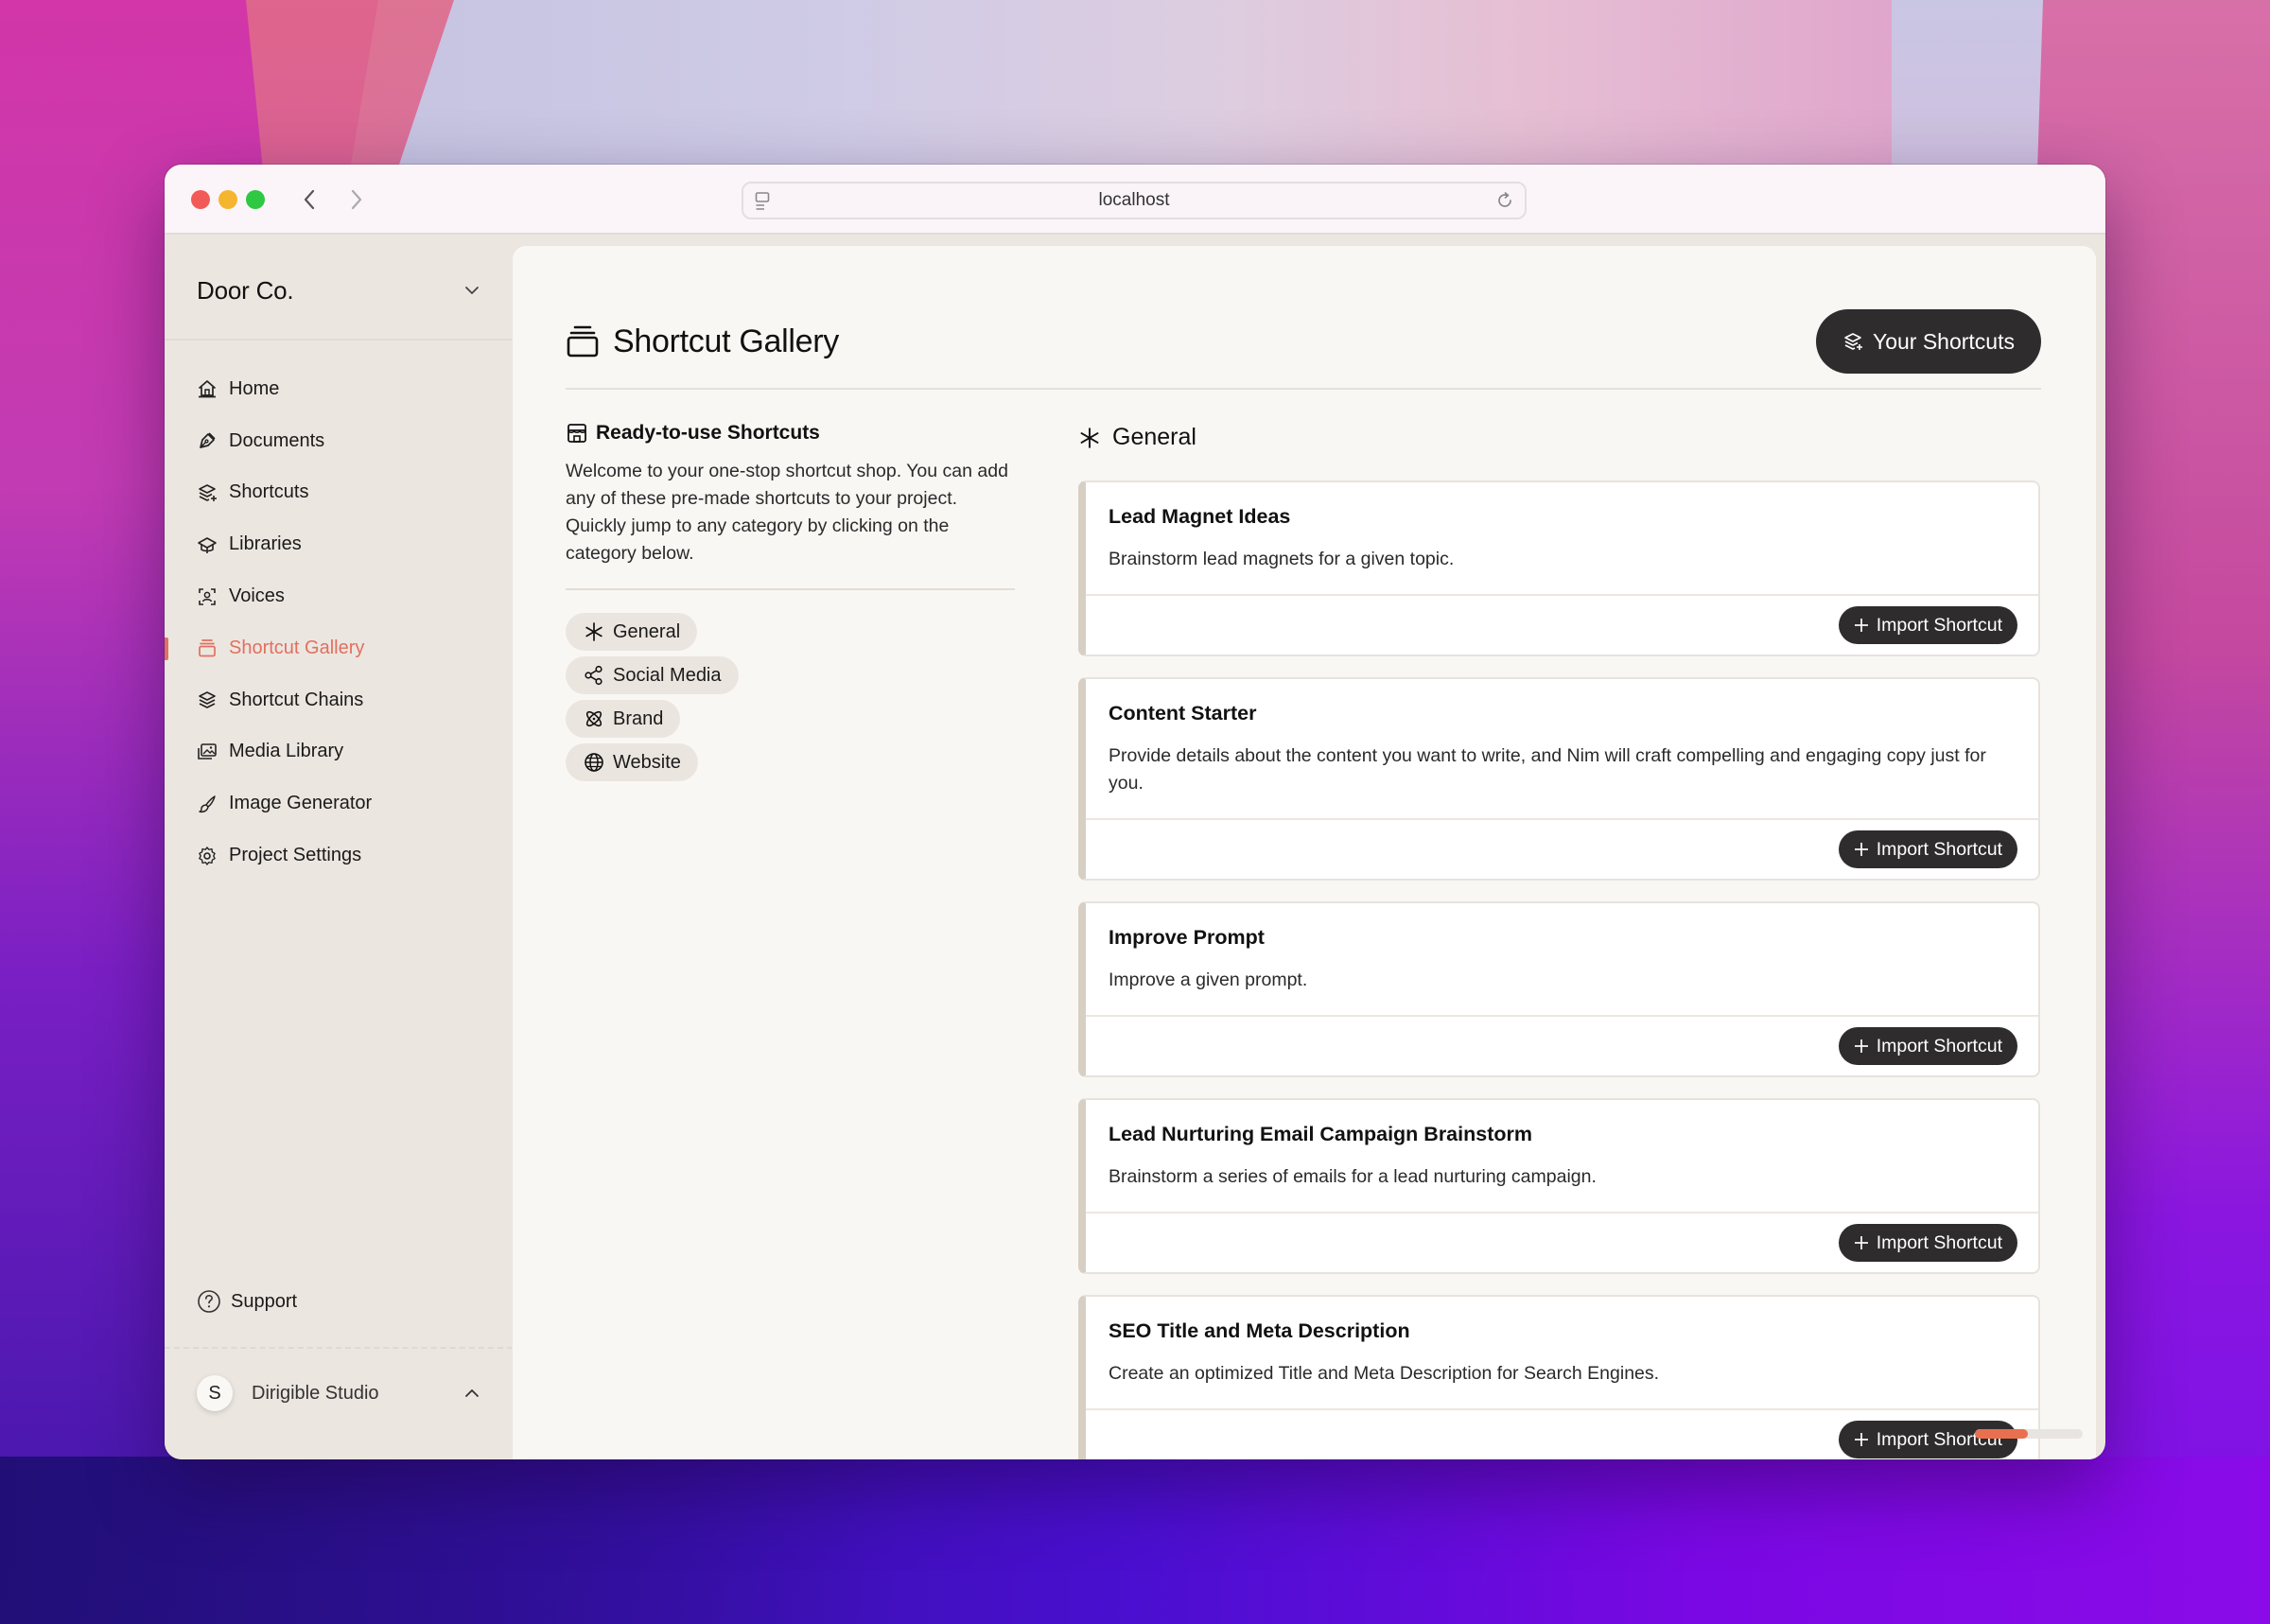  I want to click on layers-icon, so click(207, 700).